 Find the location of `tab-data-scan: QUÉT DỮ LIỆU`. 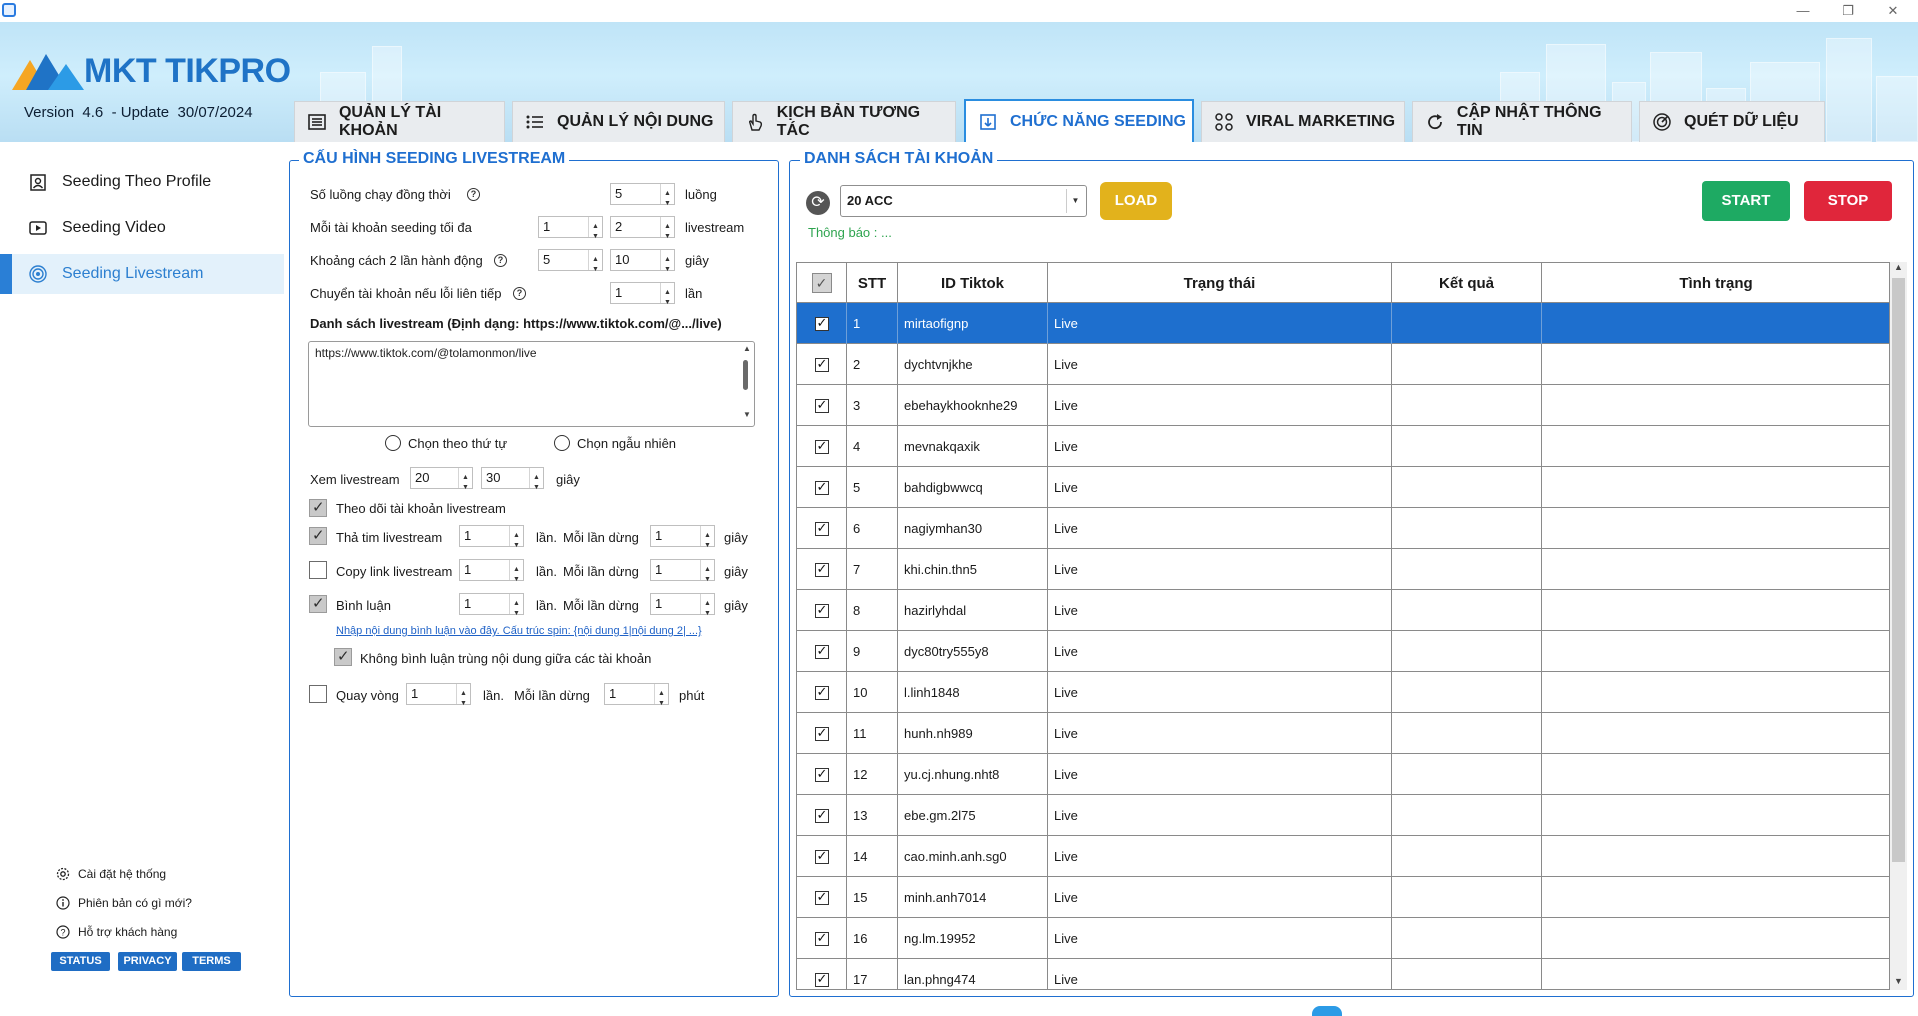

tab-data-scan: QUÉT DỮ LIỆU is located at coordinates (1732, 121).